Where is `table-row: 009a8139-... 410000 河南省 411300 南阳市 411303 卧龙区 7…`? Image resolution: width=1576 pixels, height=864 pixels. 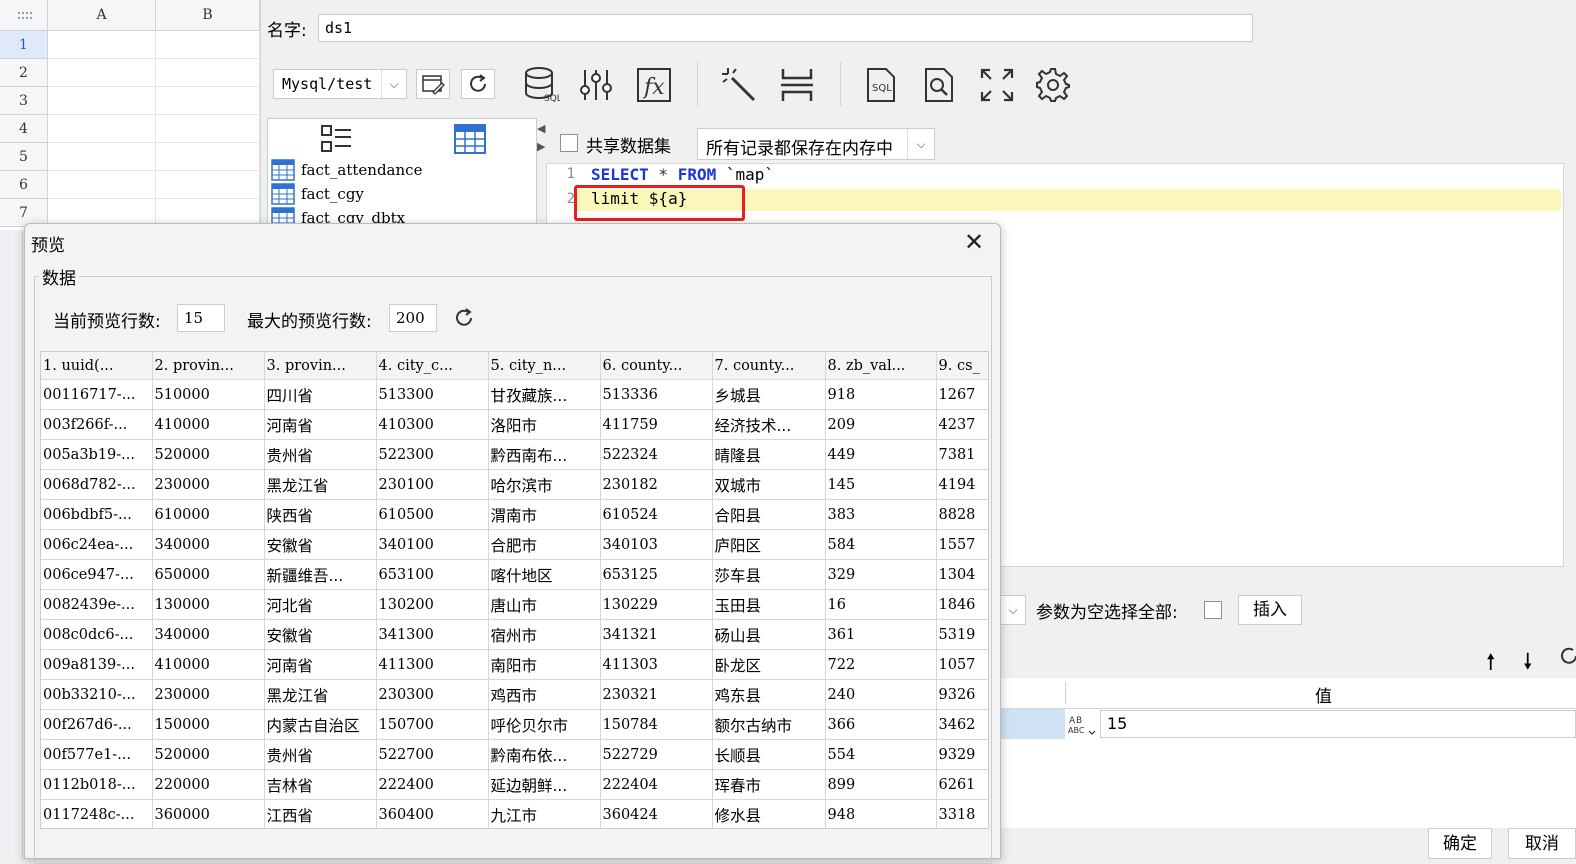
table-row: 009a8139-... 410000 河南省 411300 南阳市 411303 卧龙区 7… is located at coordinates (514, 664).